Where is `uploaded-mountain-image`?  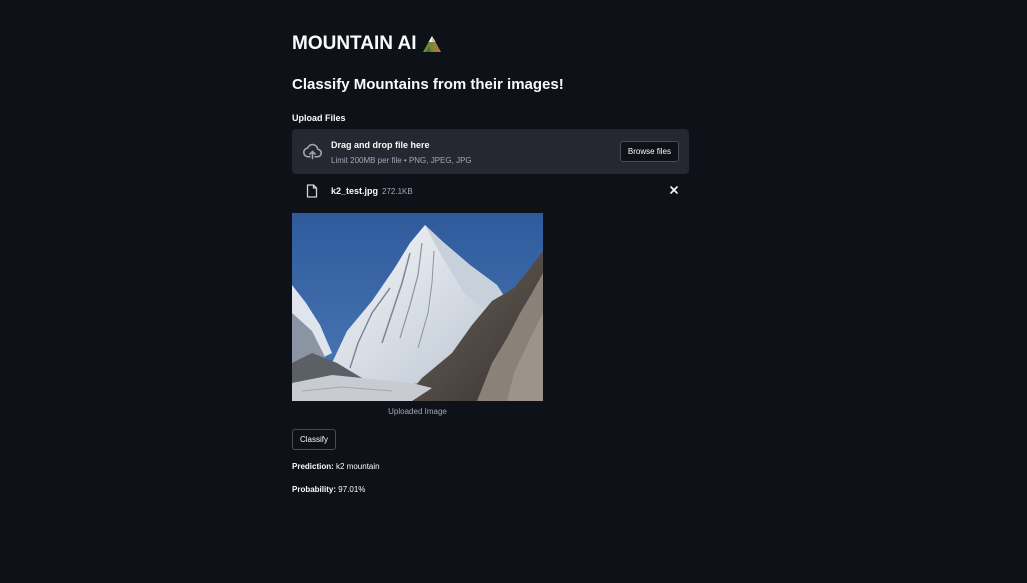 uploaded-mountain-image is located at coordinates (417, 307).